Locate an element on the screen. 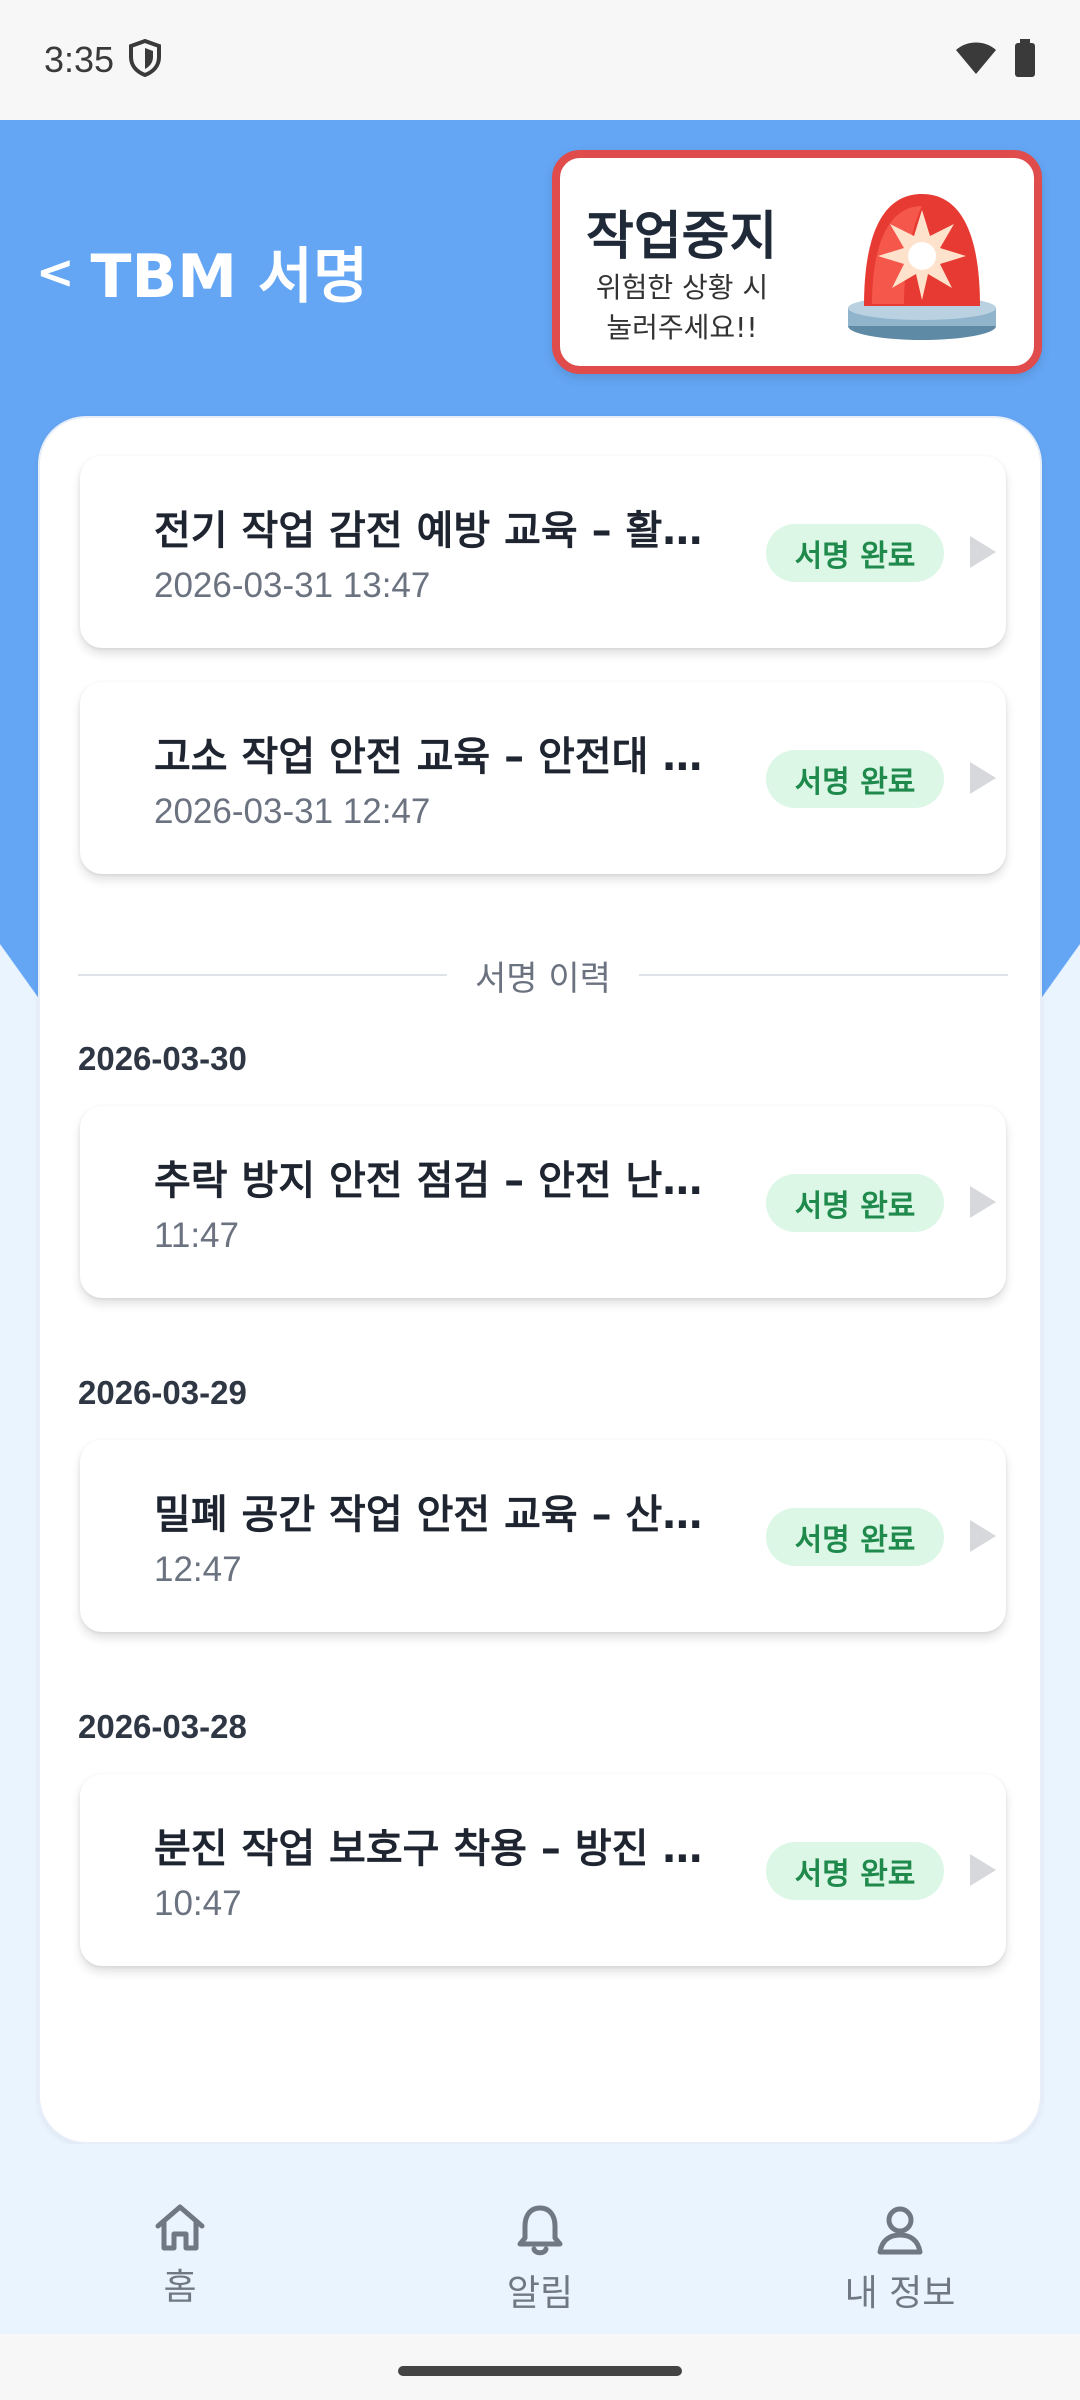 The height and width of the screenshot is (2400, 1080). item-time: 10:47 is located at coordinates (198, 1903).